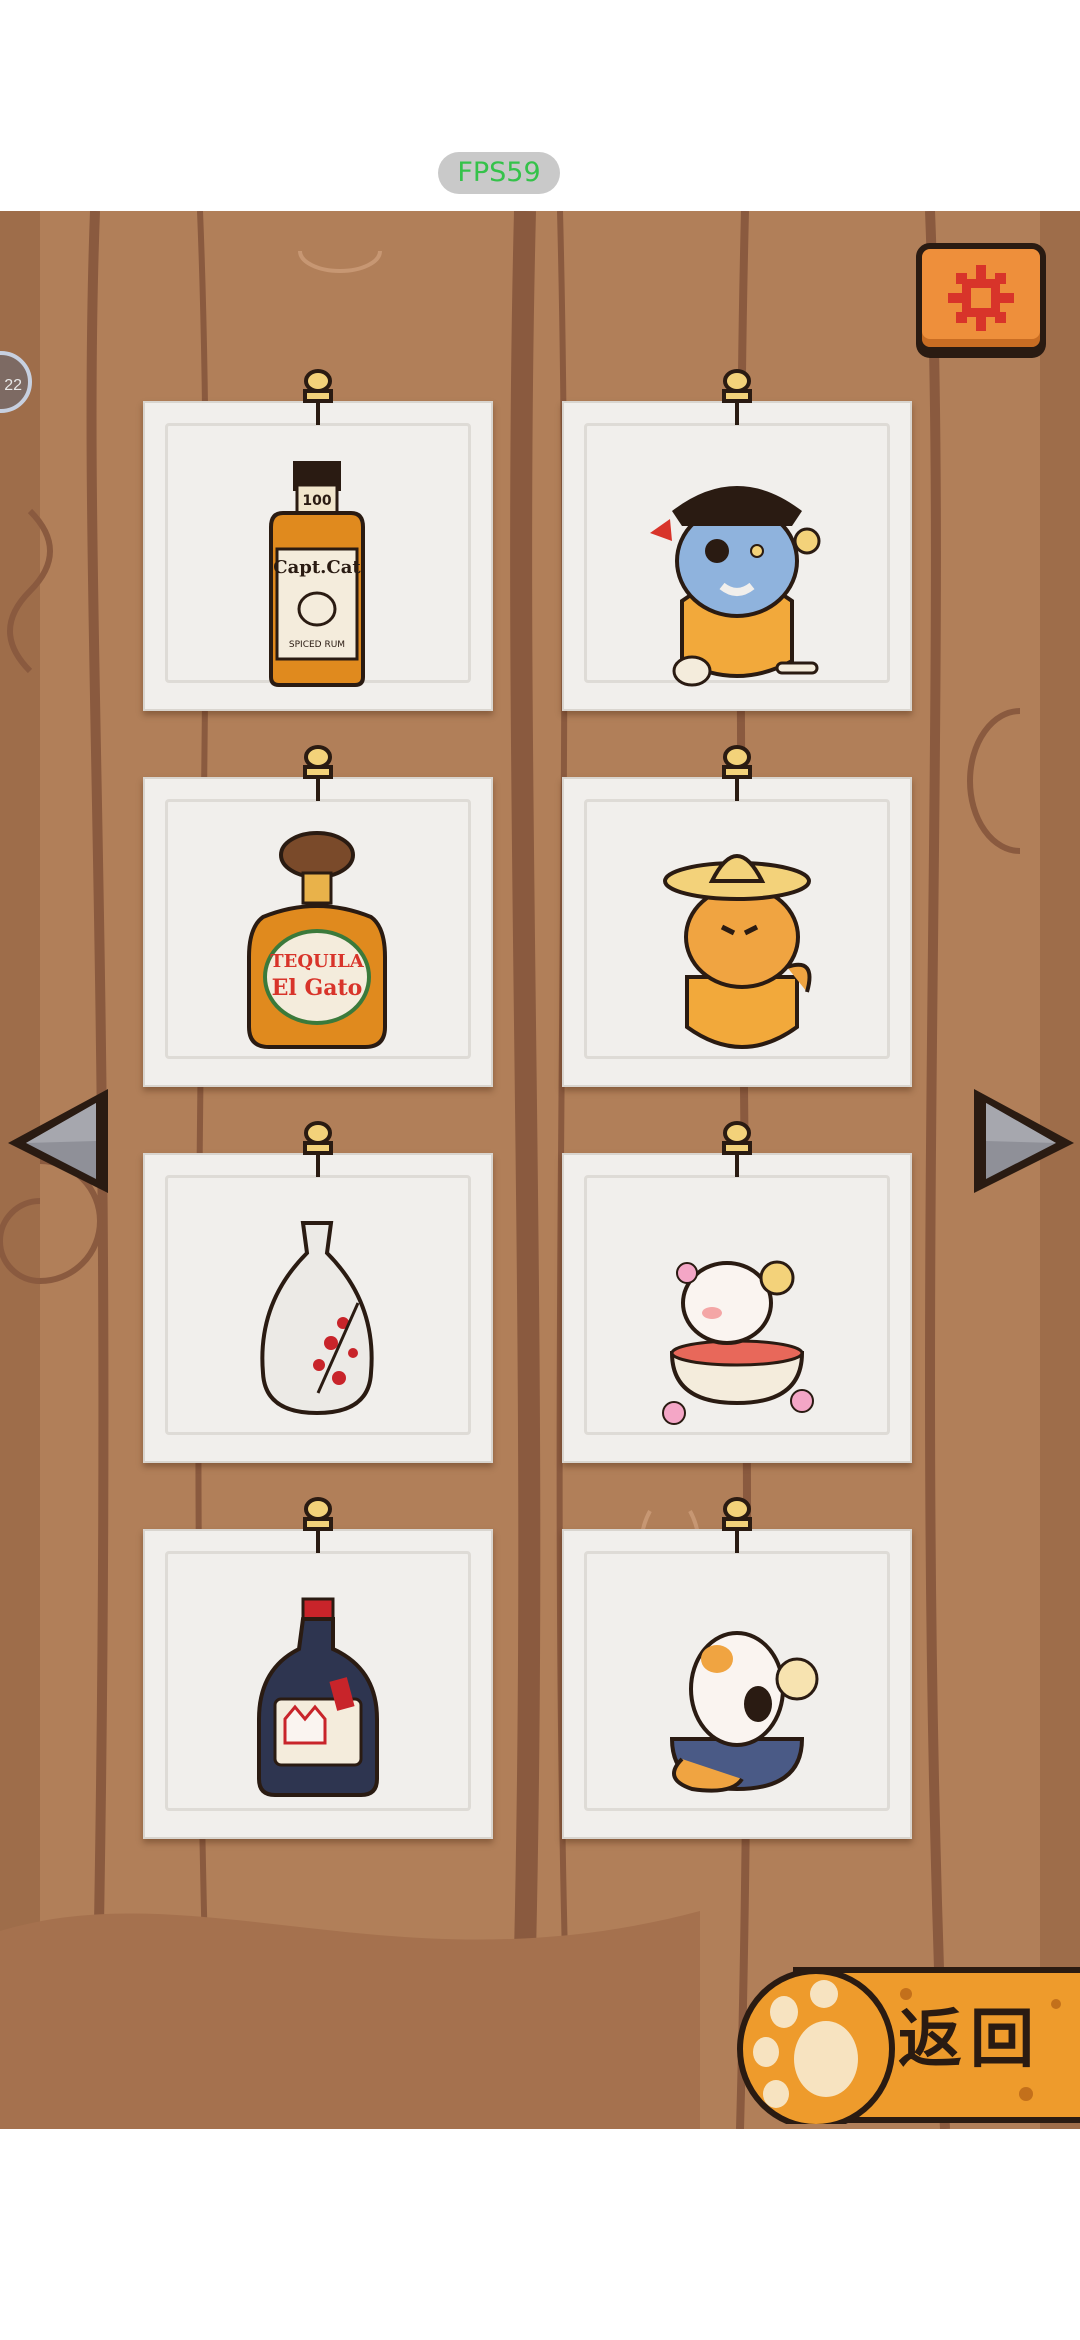  I want to click on previous-page-arrow, so click(60, 1141).